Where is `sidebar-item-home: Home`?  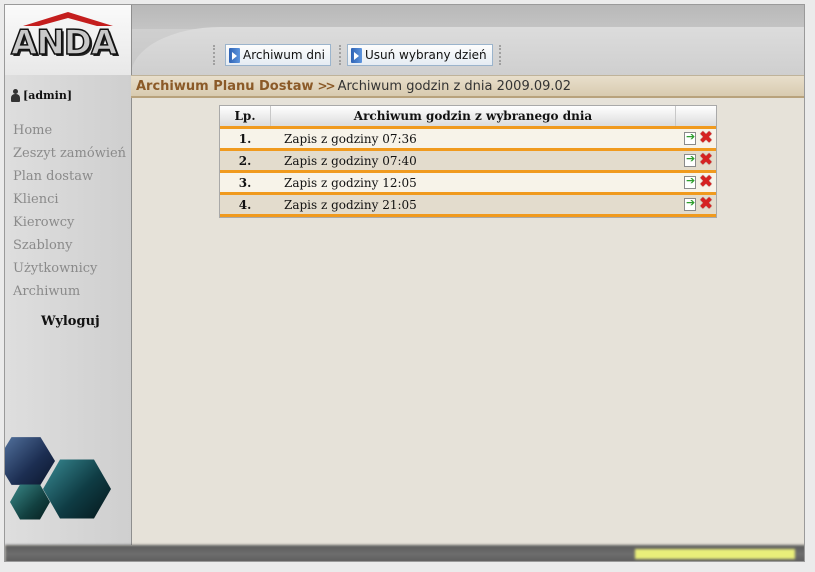
sidebar-item-home: Home is located at coordinates (69, 130).